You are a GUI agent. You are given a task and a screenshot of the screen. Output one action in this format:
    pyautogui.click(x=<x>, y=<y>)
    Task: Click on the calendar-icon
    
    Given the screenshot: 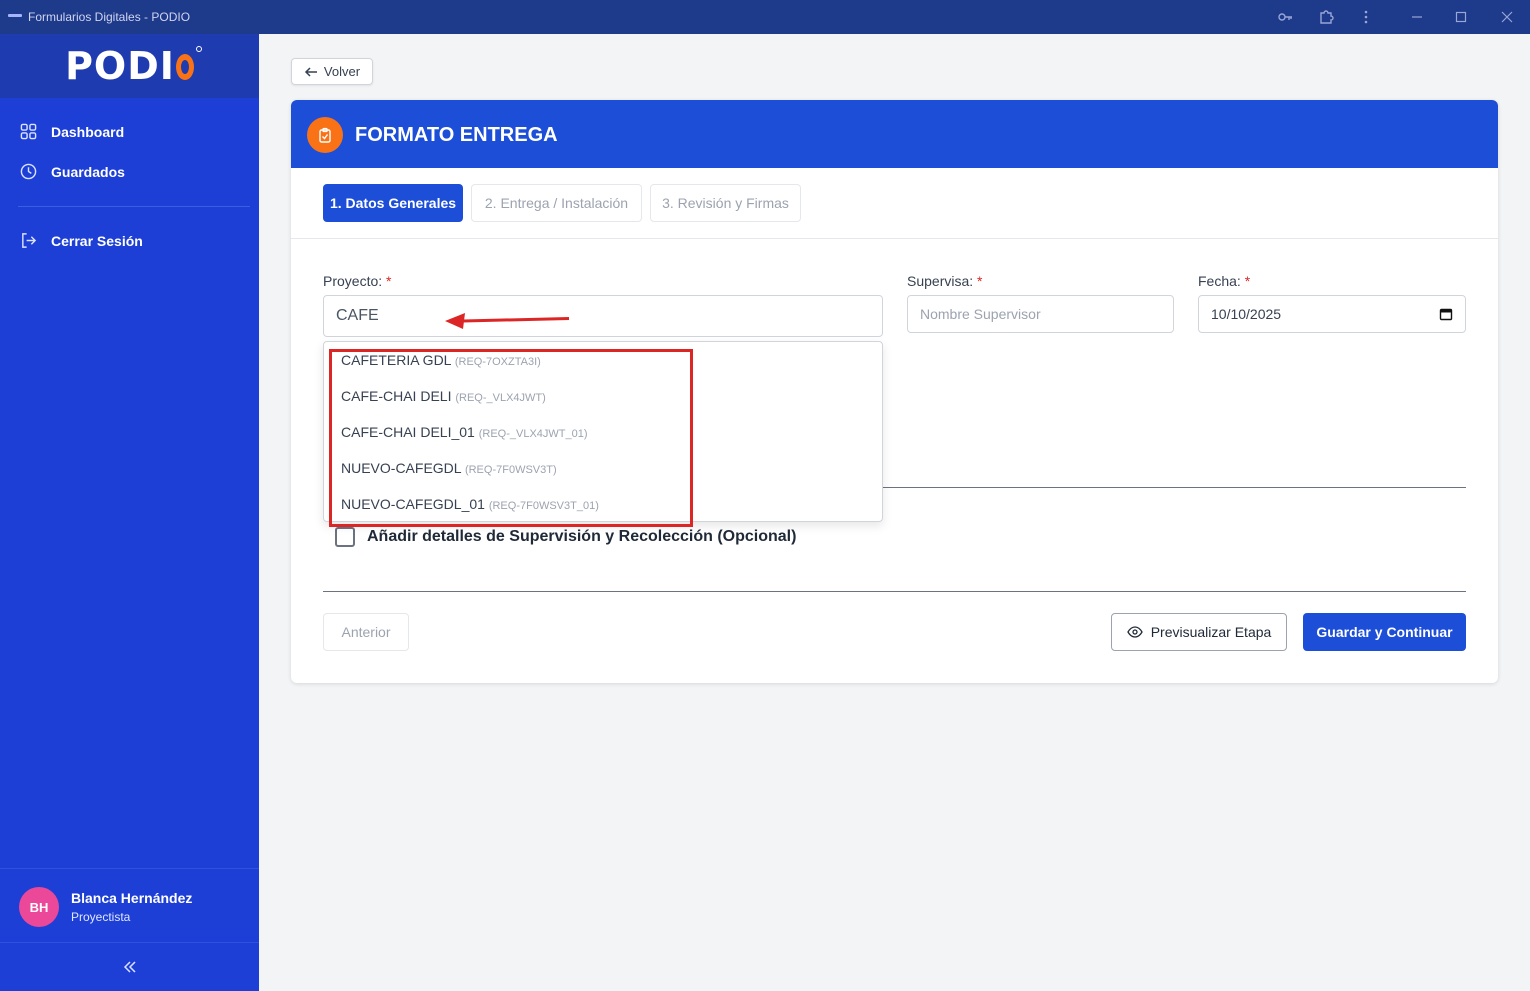 What is the action you would take?
    pyautogui.click(x=1446, y=314)
    